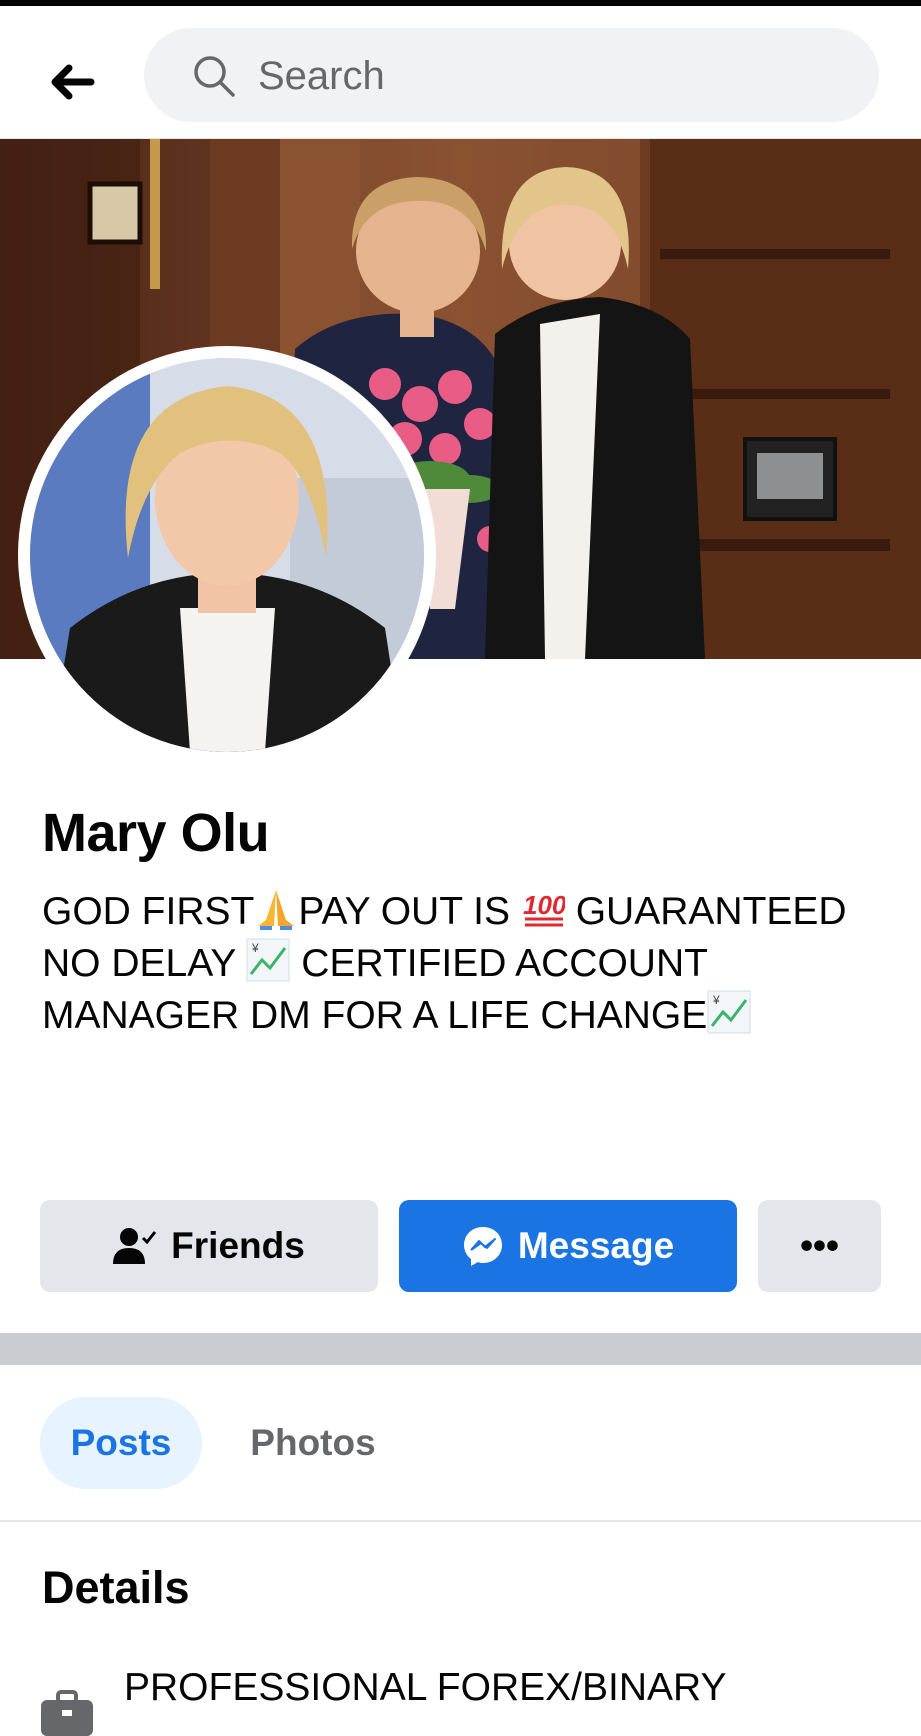 The width and height of the screenshot is (921, 1736). I want to click on tab-posts: Posts, so click(121, 1443).